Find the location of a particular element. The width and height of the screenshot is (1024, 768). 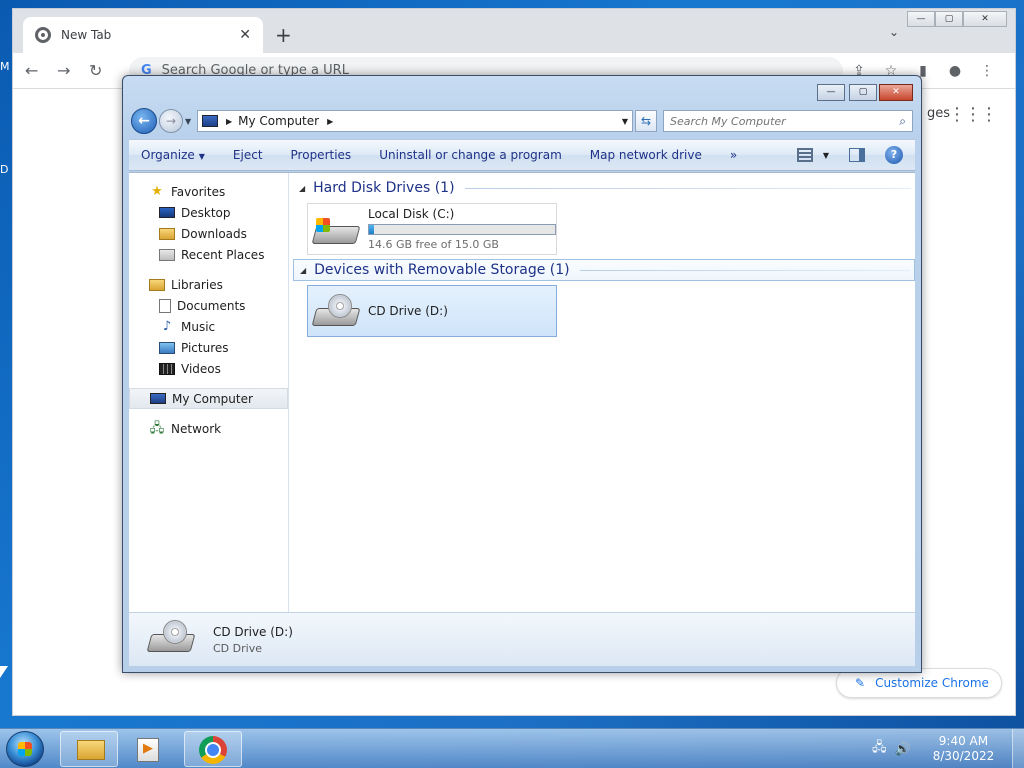

chrome-menu-icon: ⋮ is located at coordinates (987, 71).